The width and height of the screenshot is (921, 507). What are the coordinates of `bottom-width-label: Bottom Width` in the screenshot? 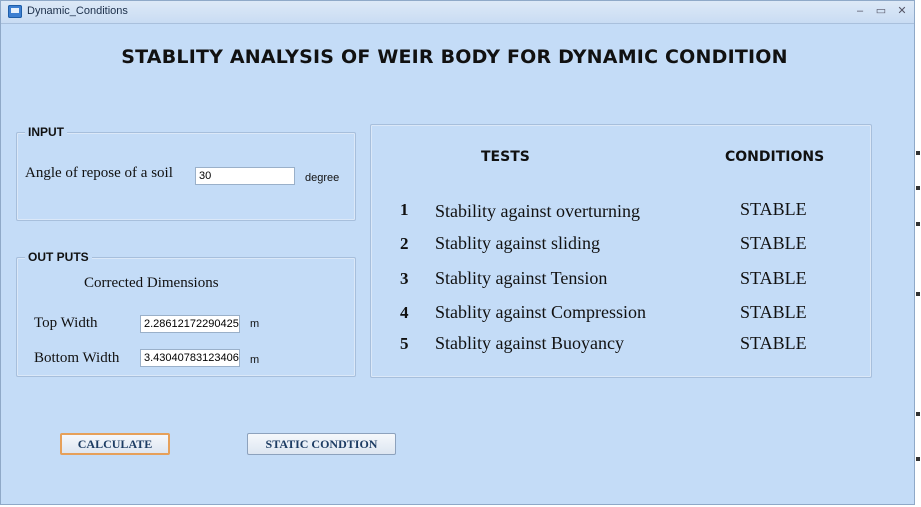 It's located at (77, 358).